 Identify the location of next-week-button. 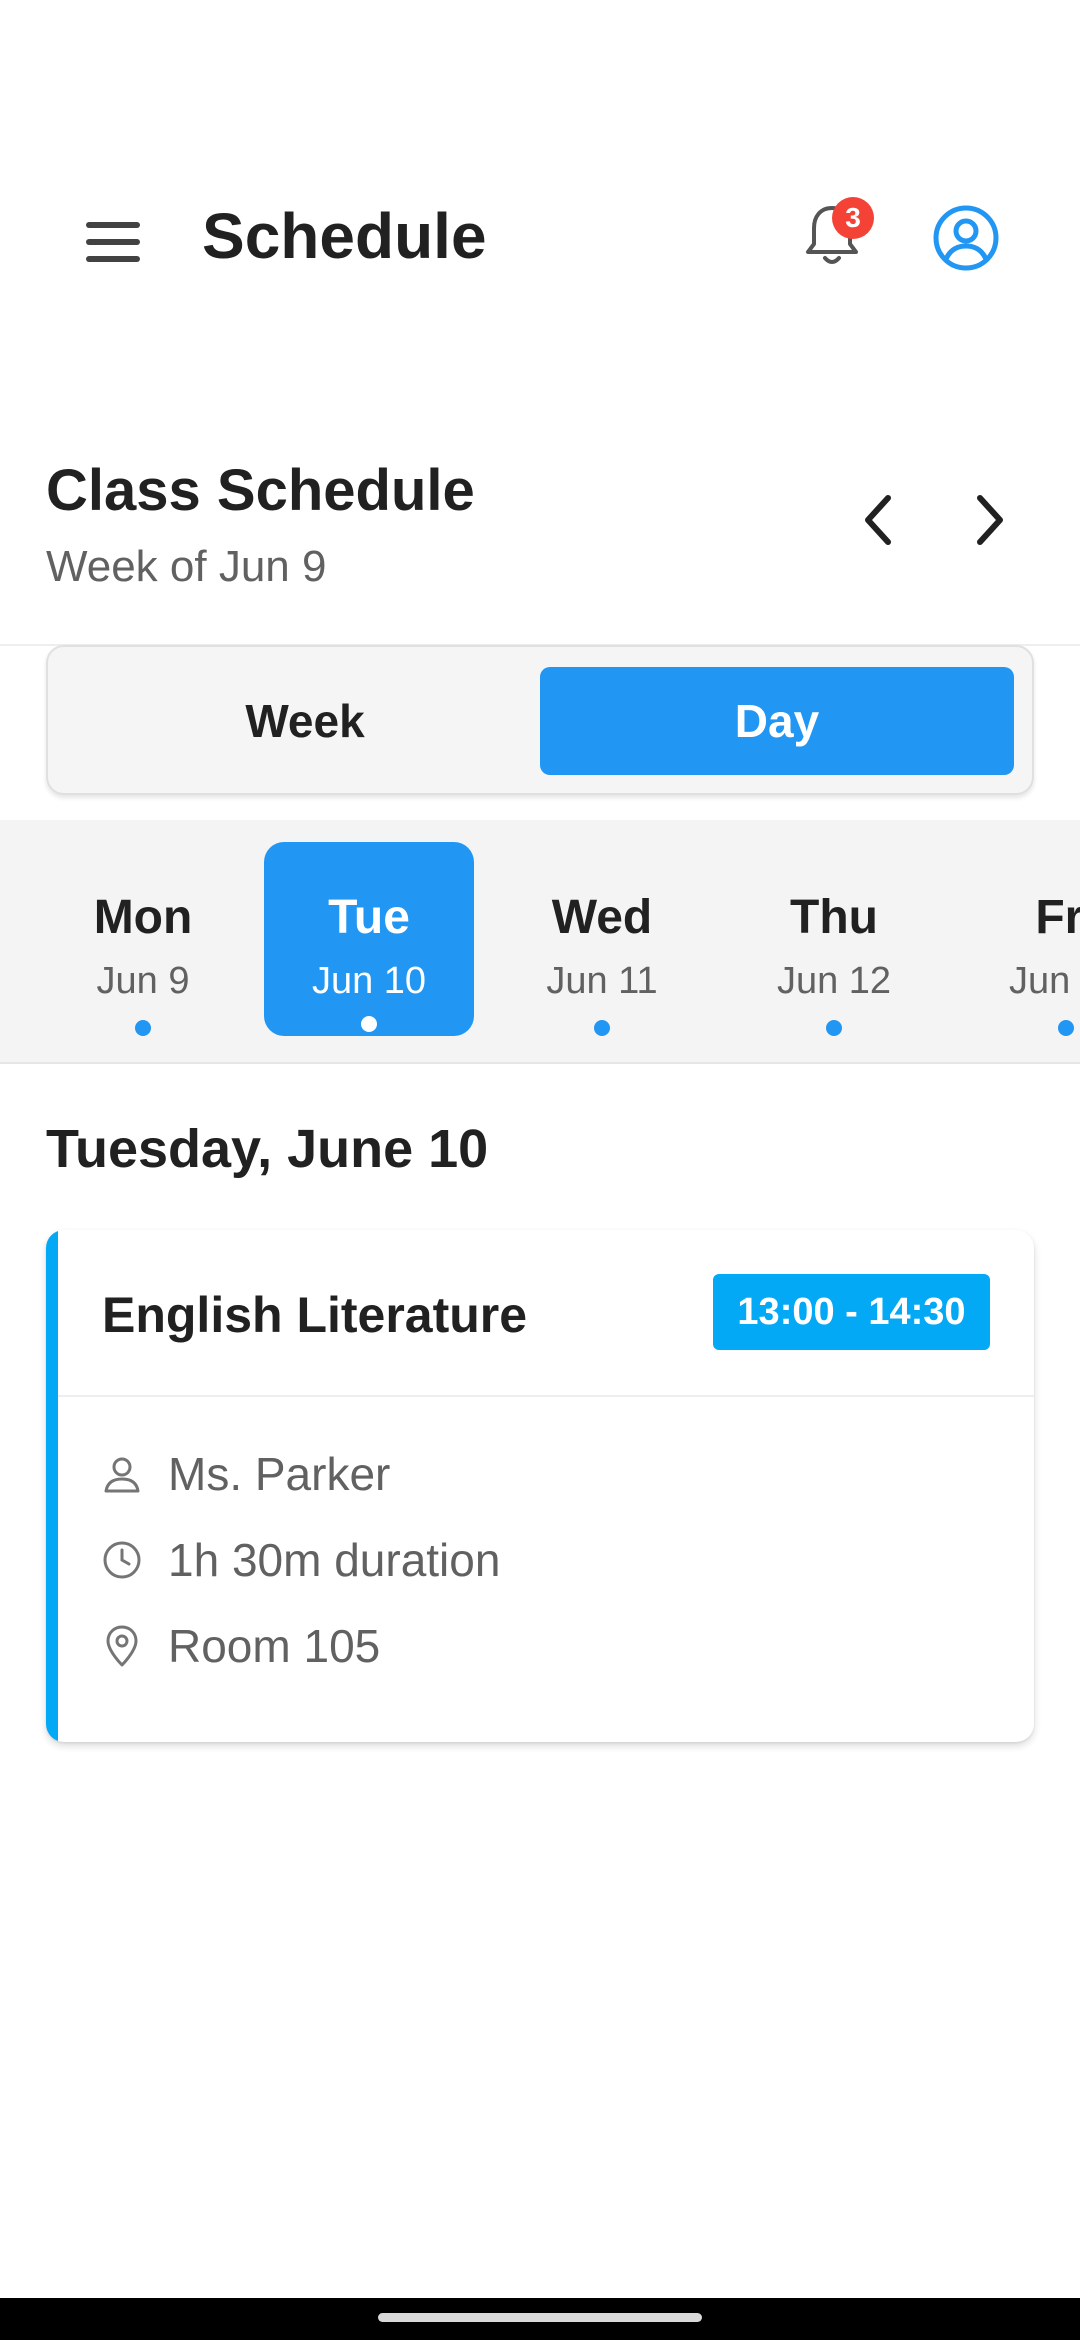
(990, 520).